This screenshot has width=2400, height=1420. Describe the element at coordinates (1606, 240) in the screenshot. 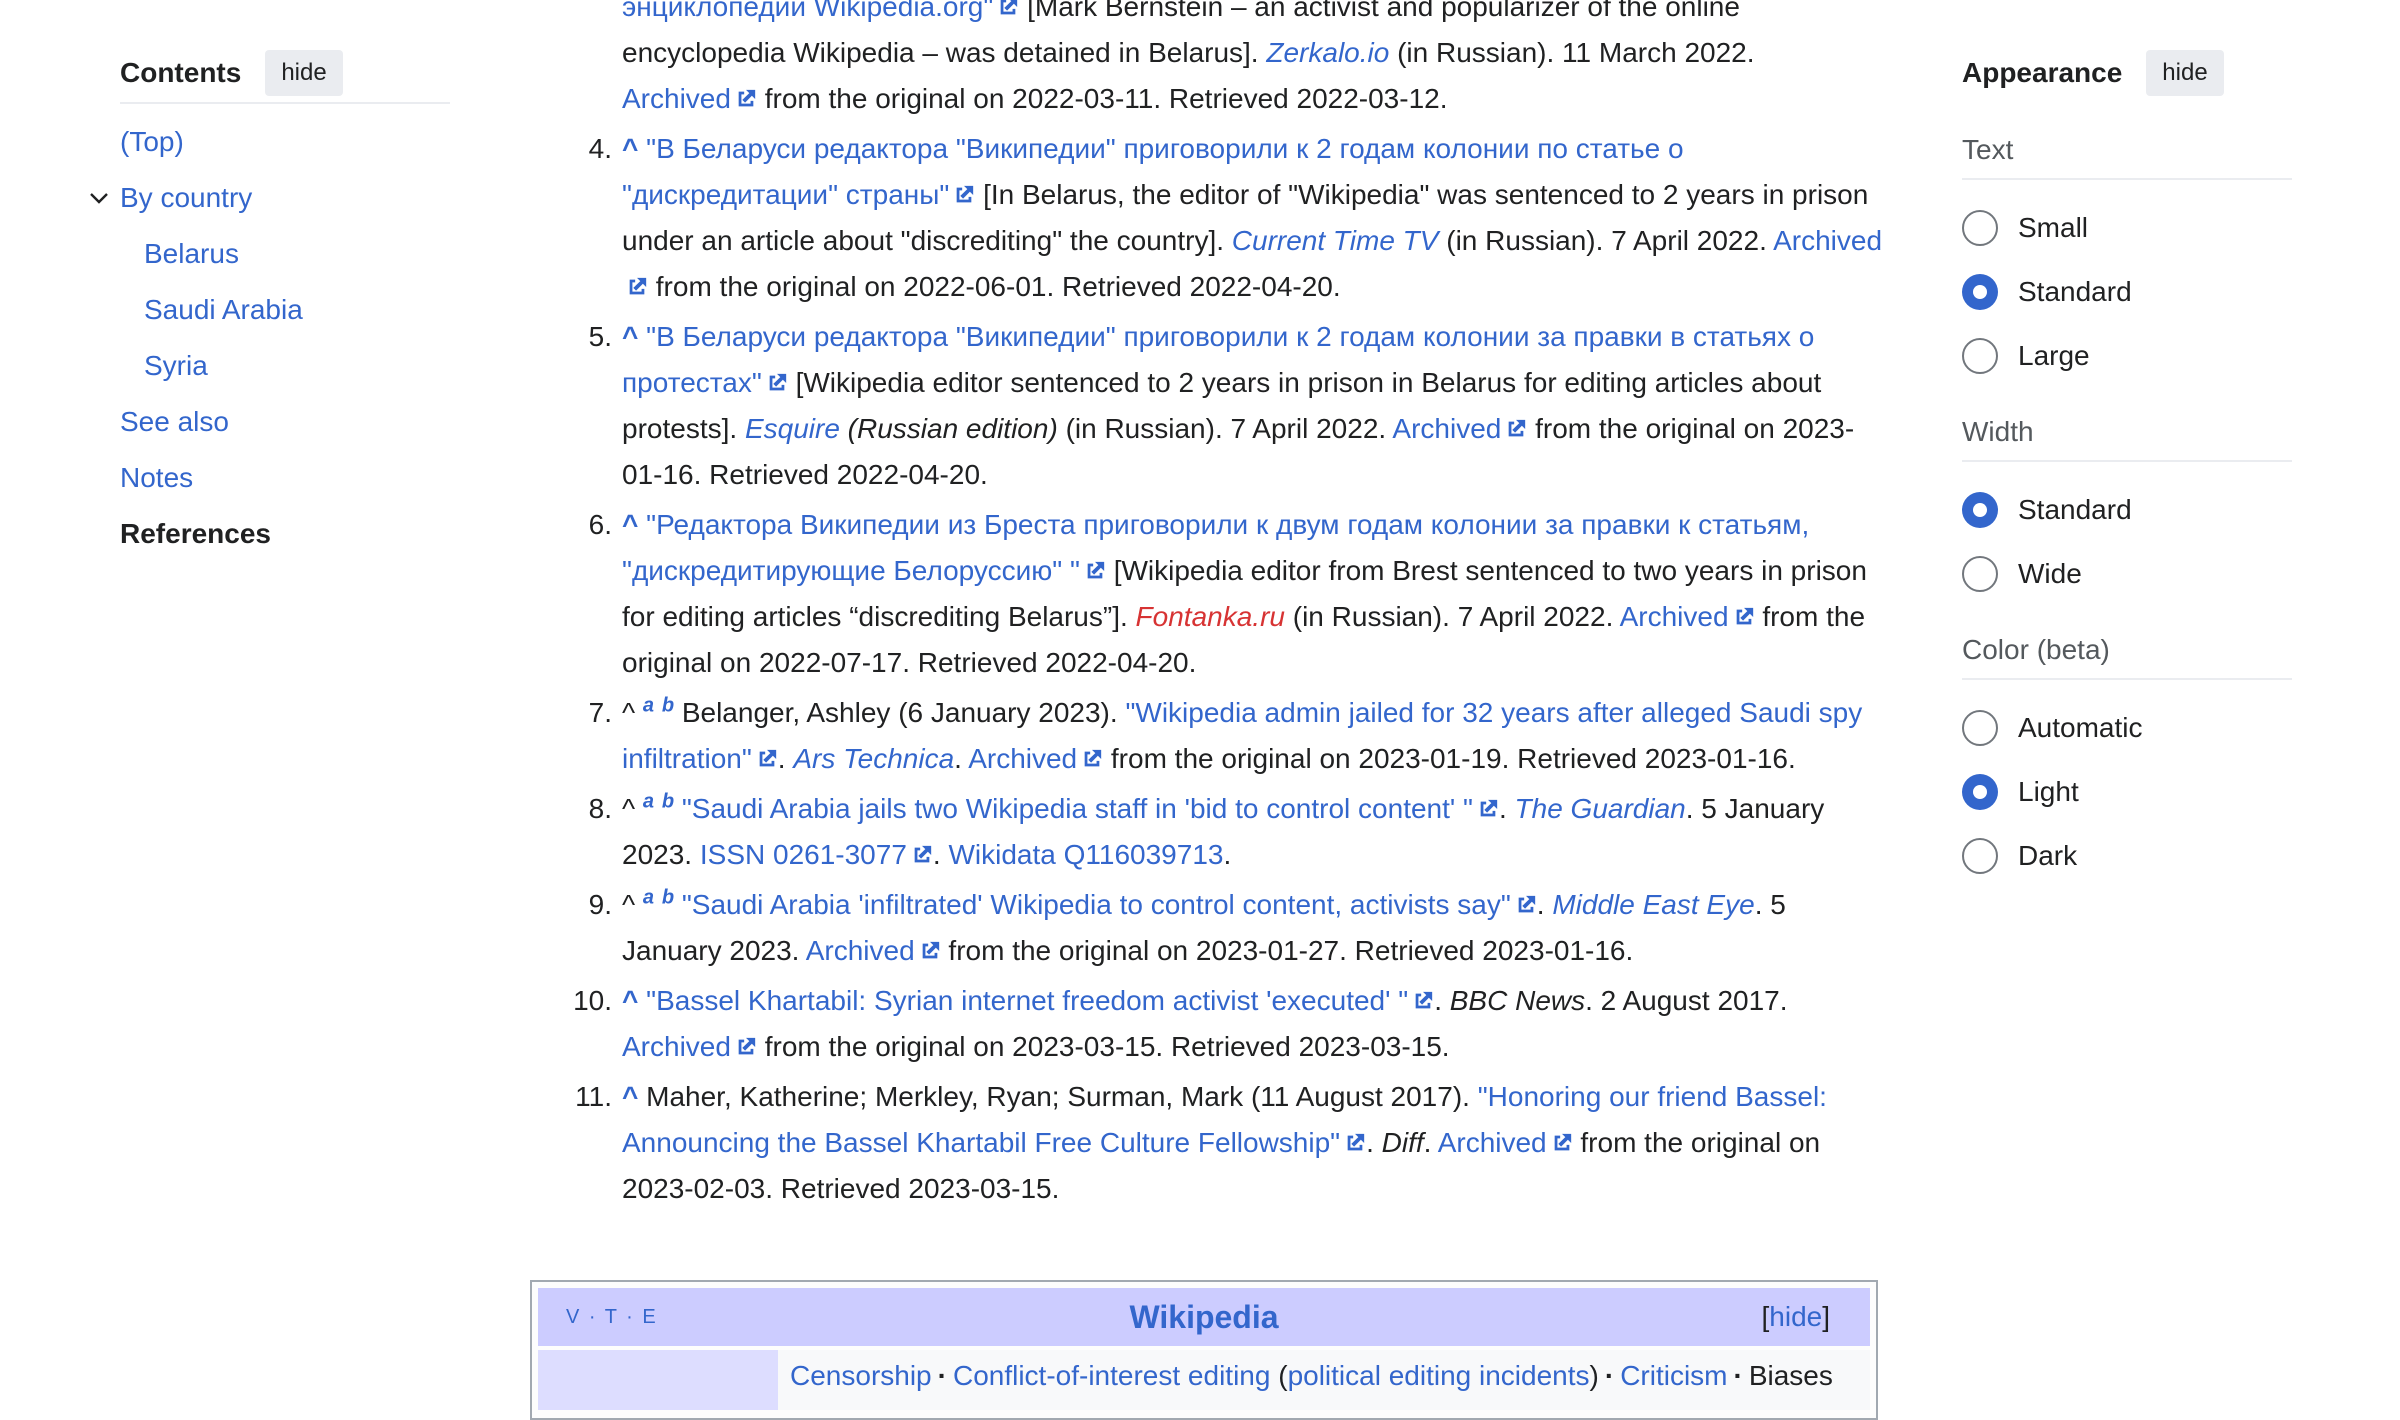

I see `ref-details: (in Russian). 7 April 2022.` at that location.